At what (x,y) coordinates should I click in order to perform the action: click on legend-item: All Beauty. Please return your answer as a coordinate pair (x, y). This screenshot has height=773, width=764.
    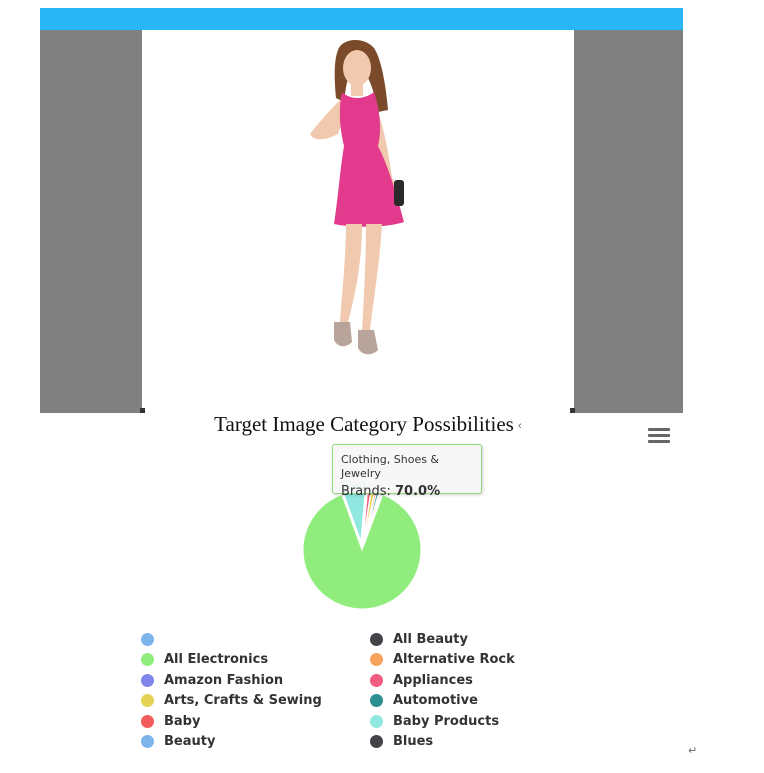
    Looking at the image, I should click on (419, 639).